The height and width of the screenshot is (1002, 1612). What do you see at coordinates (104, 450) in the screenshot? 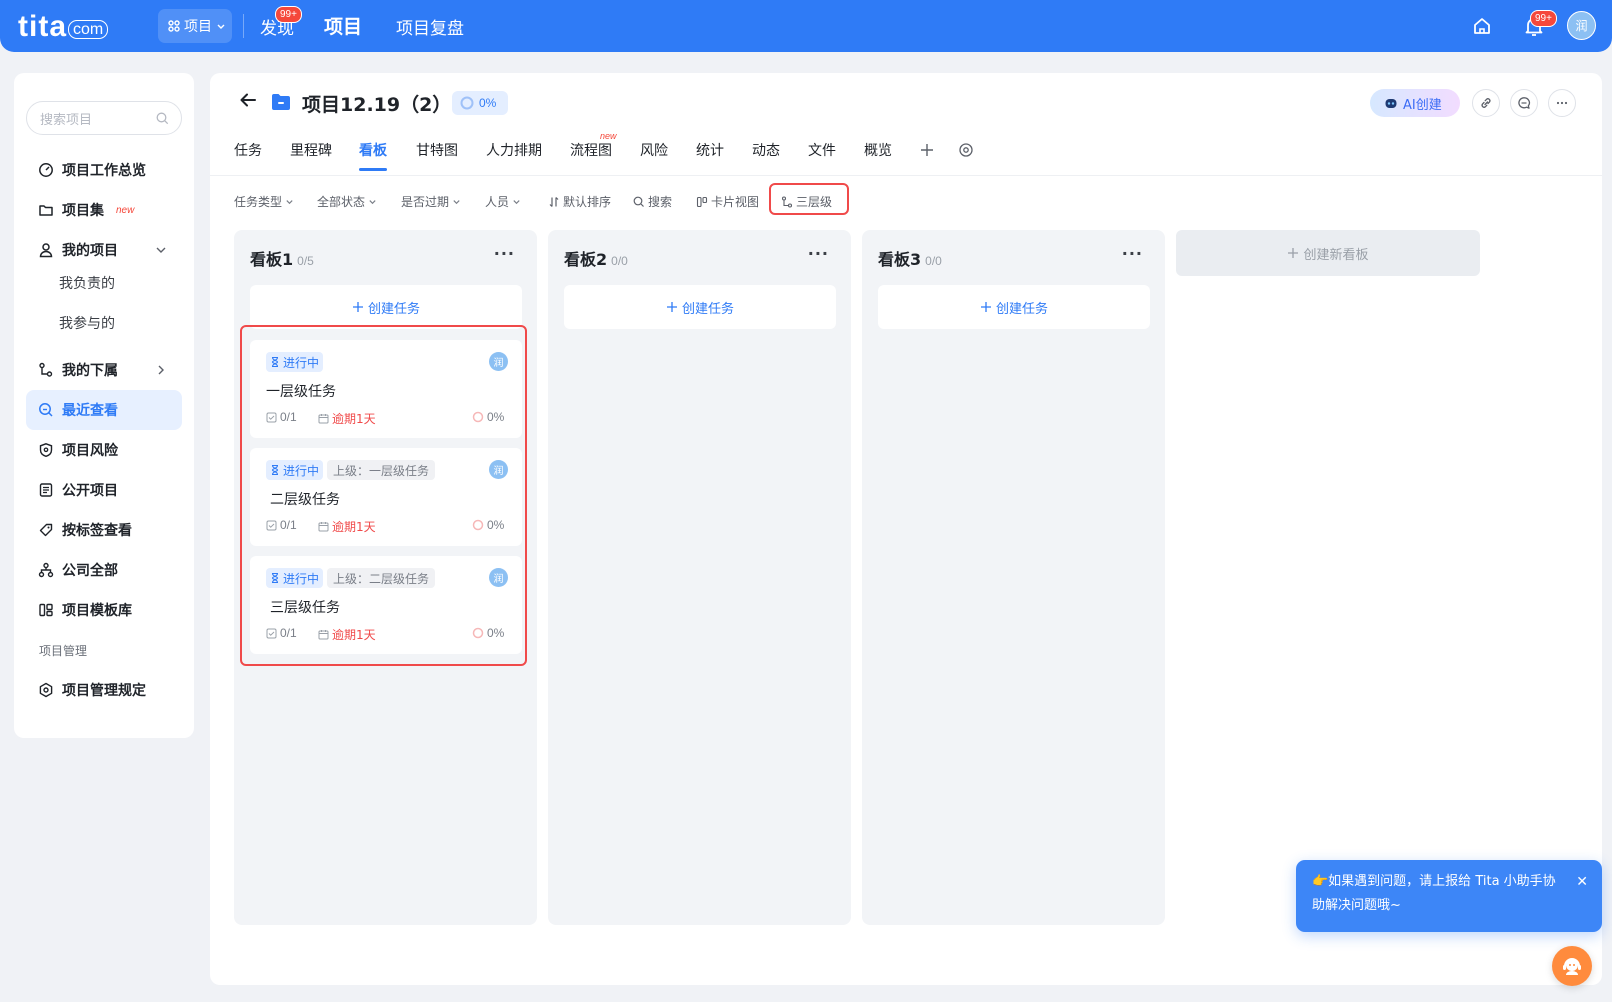
I see `sidebar-item-risk: 项目风险` at bounding box center [104, 450].